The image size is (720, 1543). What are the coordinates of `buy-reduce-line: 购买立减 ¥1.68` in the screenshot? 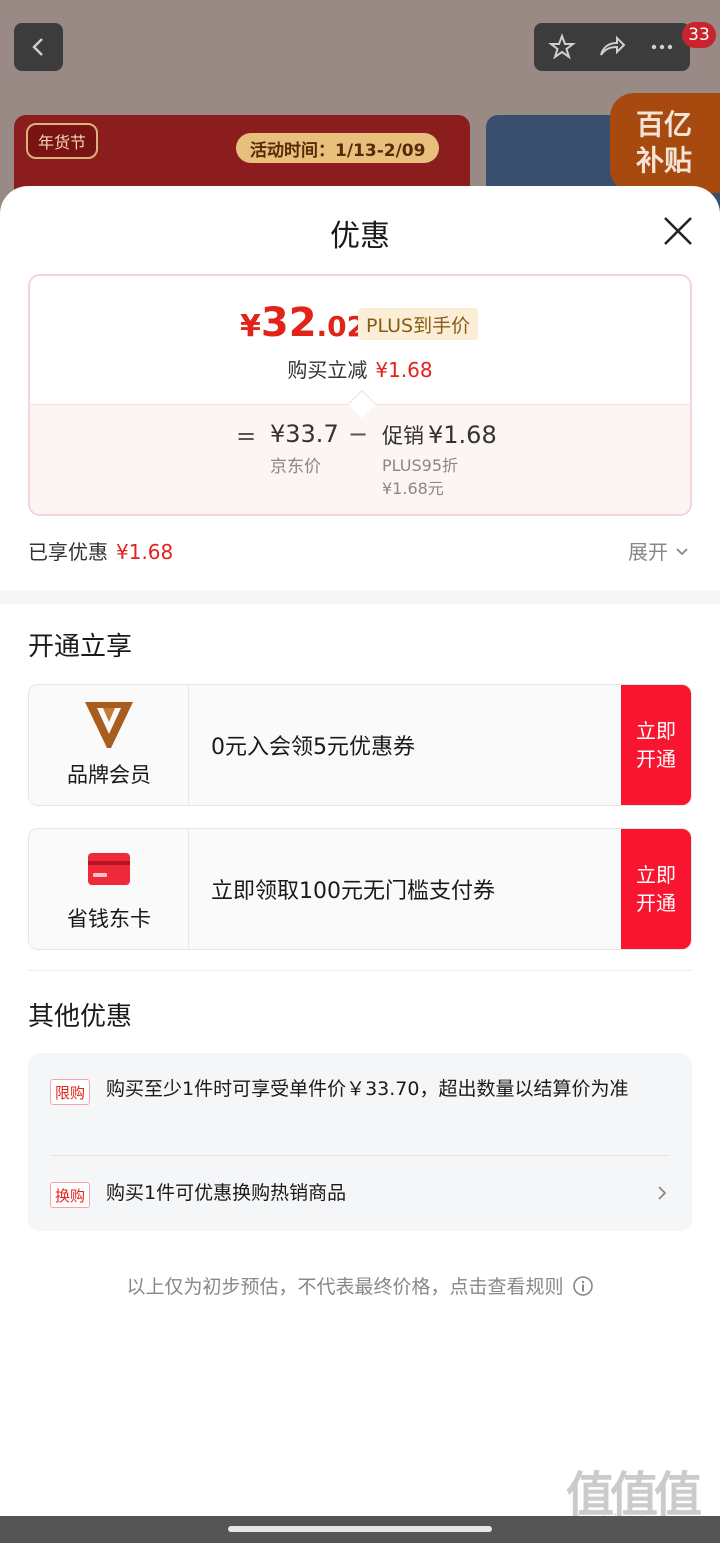 It's located at (360, 368).